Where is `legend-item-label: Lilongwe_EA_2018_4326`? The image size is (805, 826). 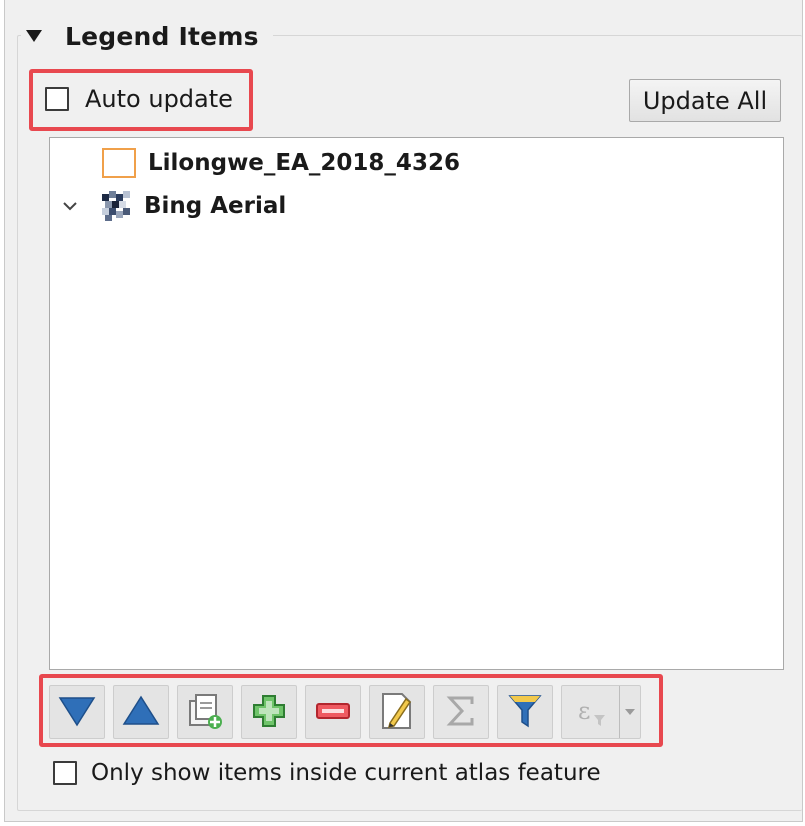 legend-item-label: Lilongwe_EA_2018_4326 is located at coordinates (304, 163).